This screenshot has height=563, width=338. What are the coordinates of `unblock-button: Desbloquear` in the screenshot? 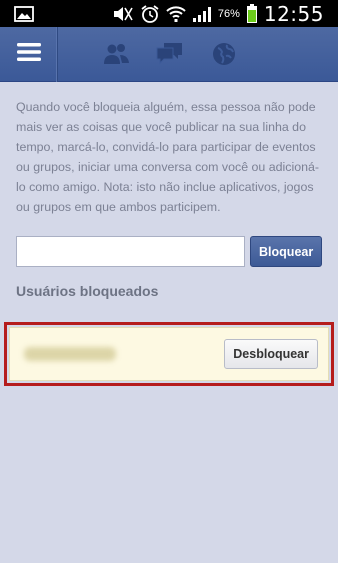 It's located at (271, 354).